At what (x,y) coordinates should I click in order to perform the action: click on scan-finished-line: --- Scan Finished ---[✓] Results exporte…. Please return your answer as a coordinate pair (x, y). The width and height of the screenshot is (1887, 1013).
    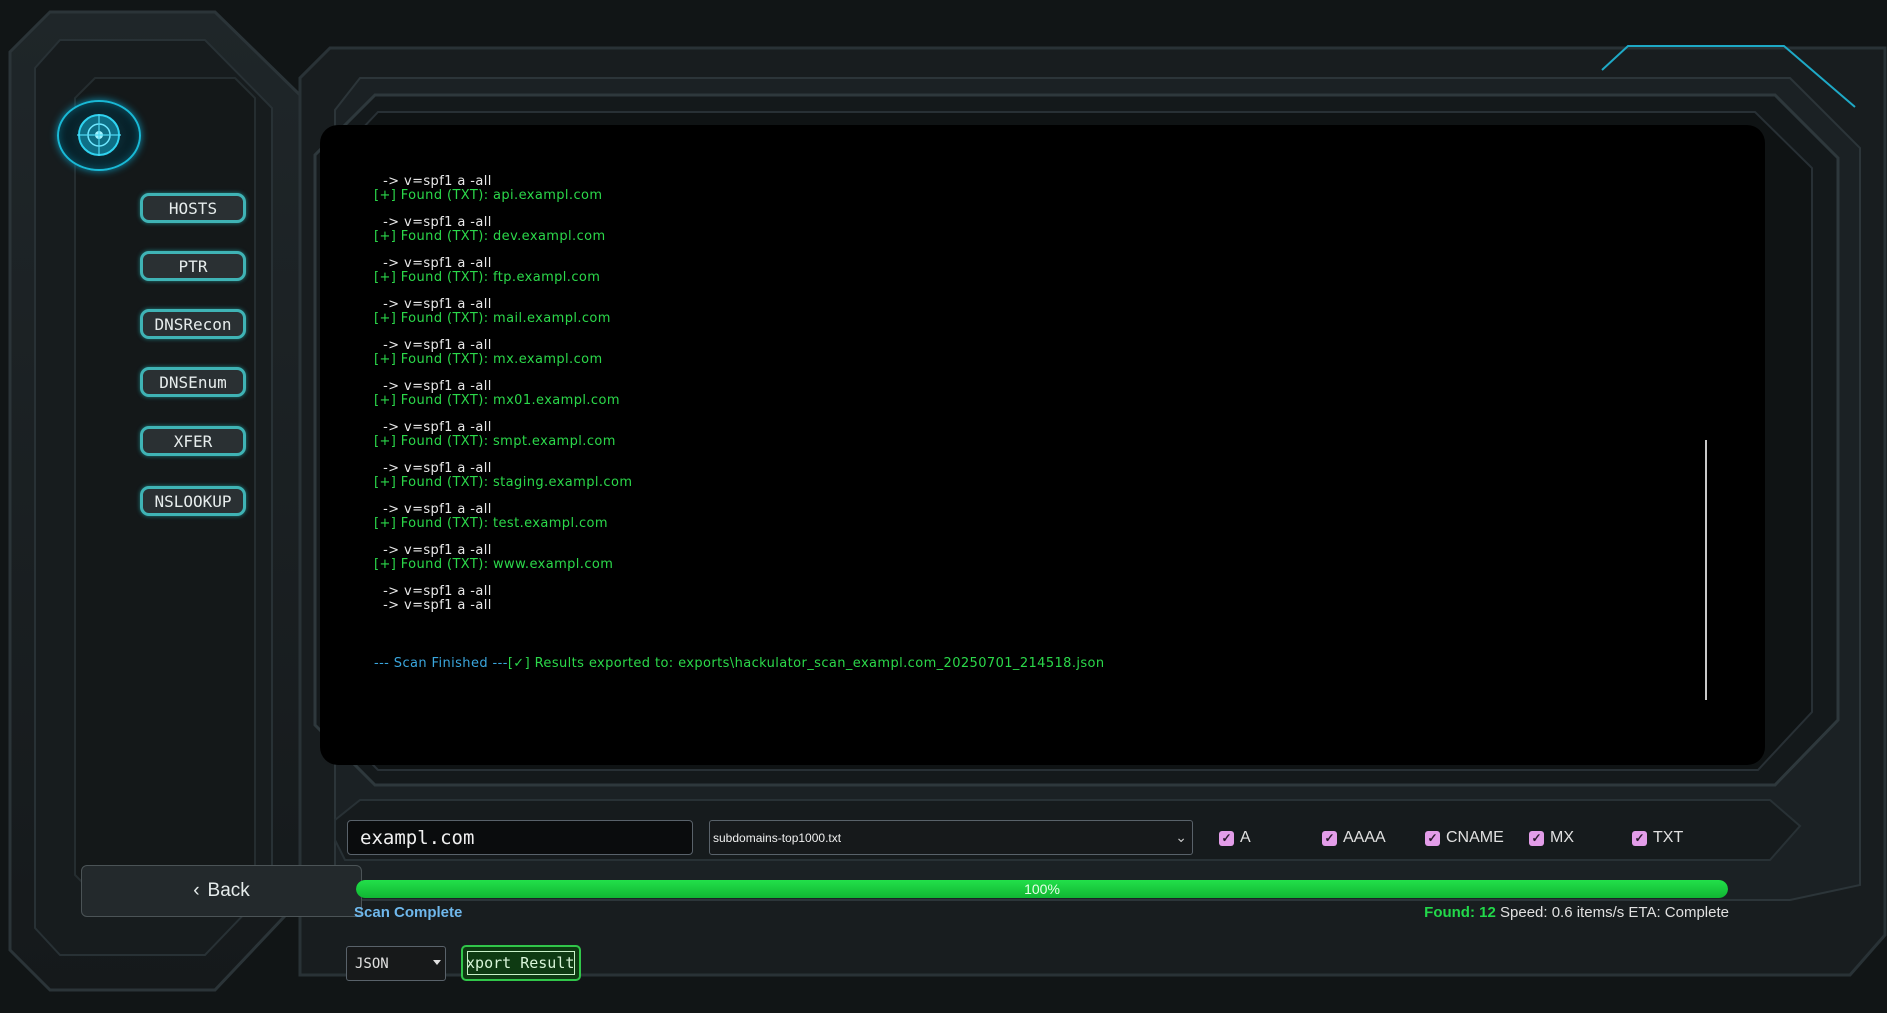
    Looking at the image, I should click on (1034, 664).